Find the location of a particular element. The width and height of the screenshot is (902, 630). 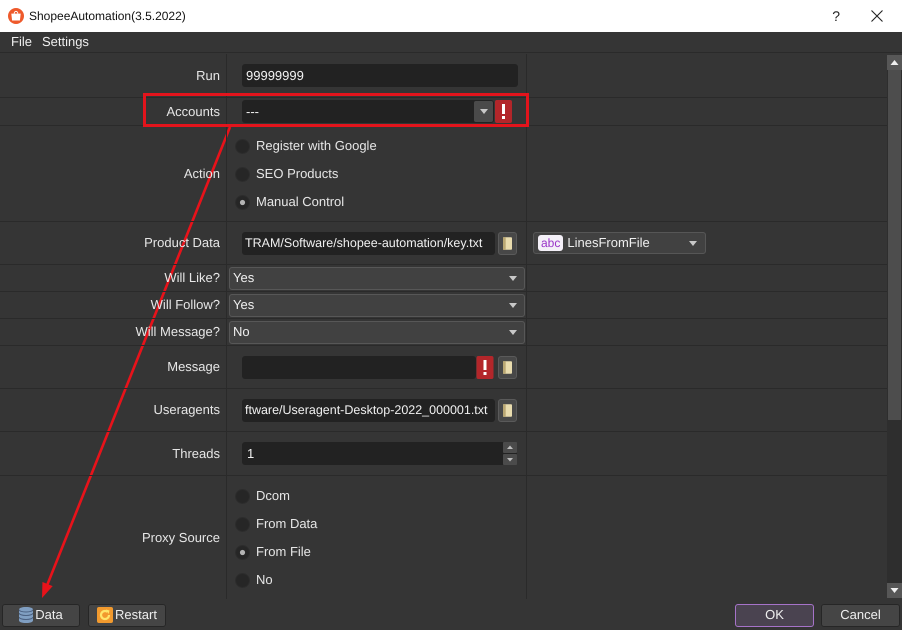

dropdown: No is located at coordinates (377, 332).